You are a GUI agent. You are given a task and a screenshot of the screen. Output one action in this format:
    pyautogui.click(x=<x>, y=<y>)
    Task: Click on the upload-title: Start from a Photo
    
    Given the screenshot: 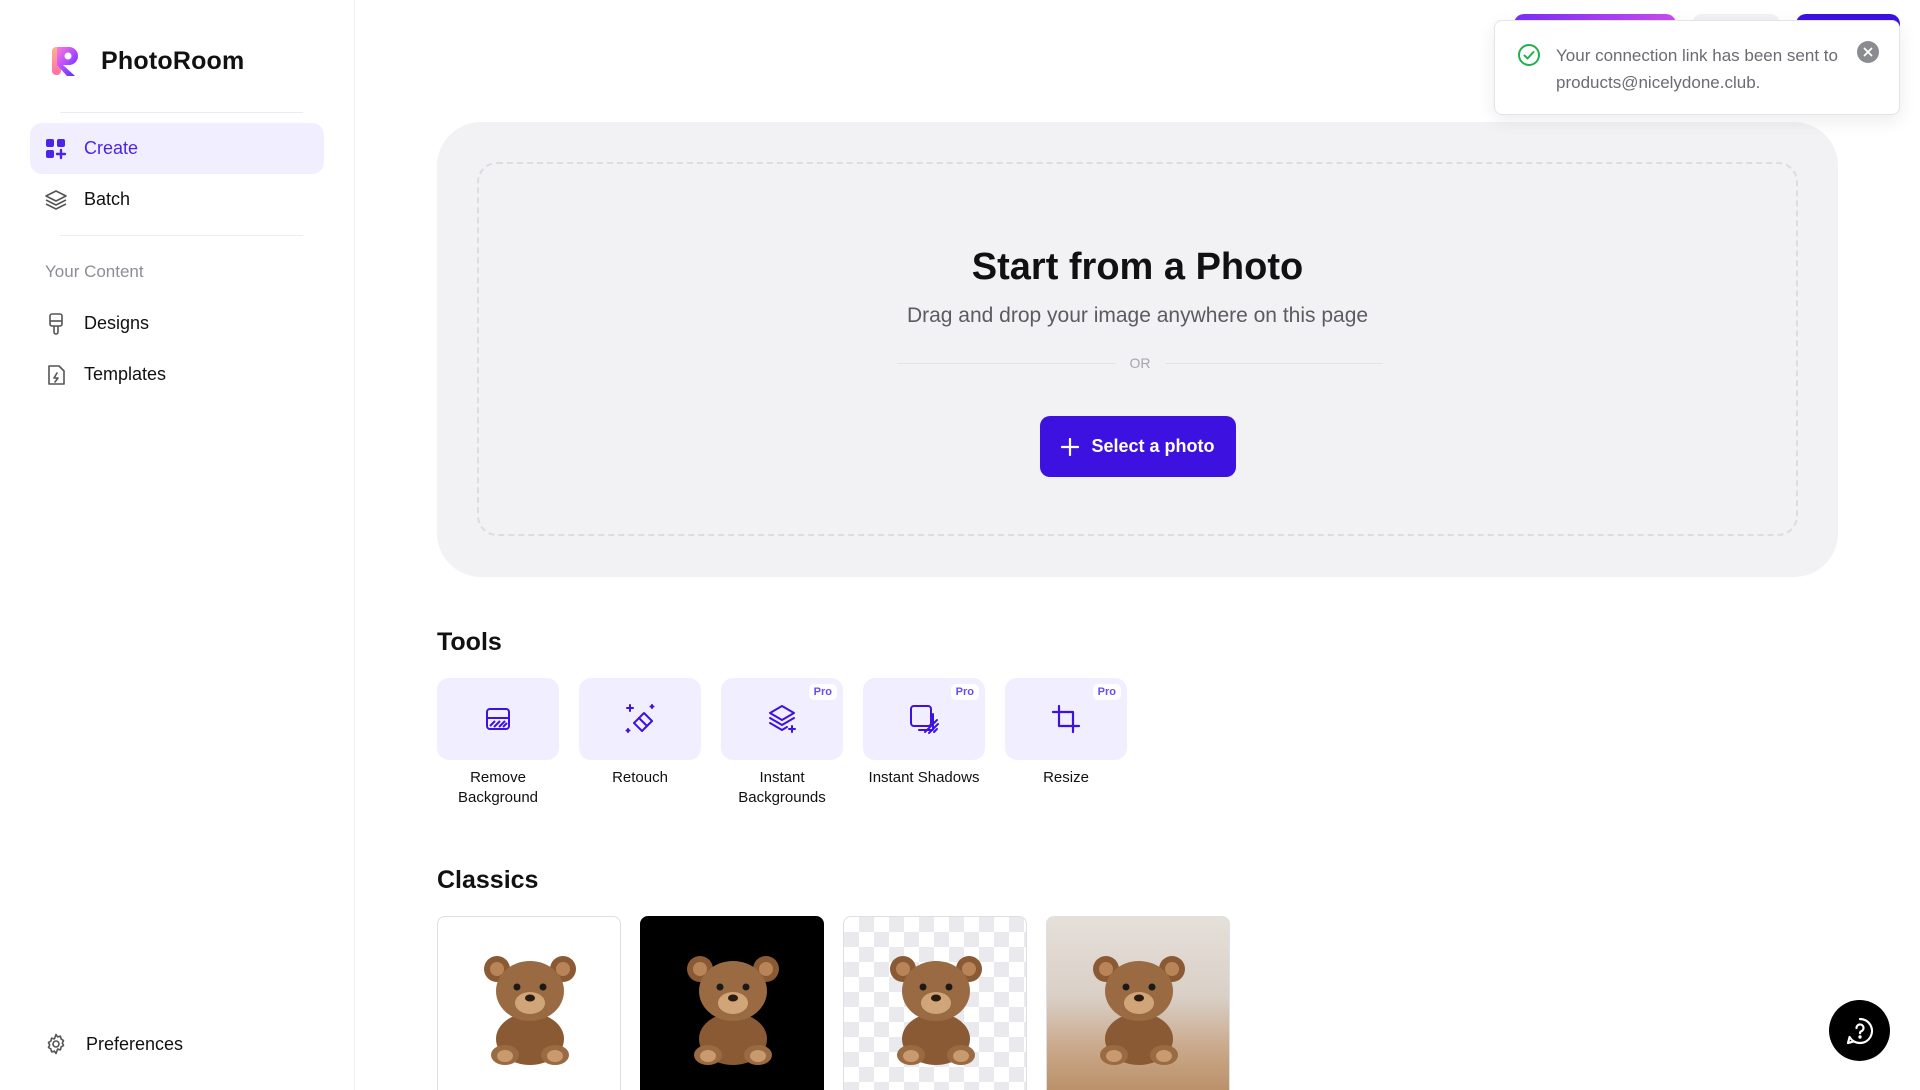 What is the action you would take?
    pyautogui.click(x=1137, y=267)
    